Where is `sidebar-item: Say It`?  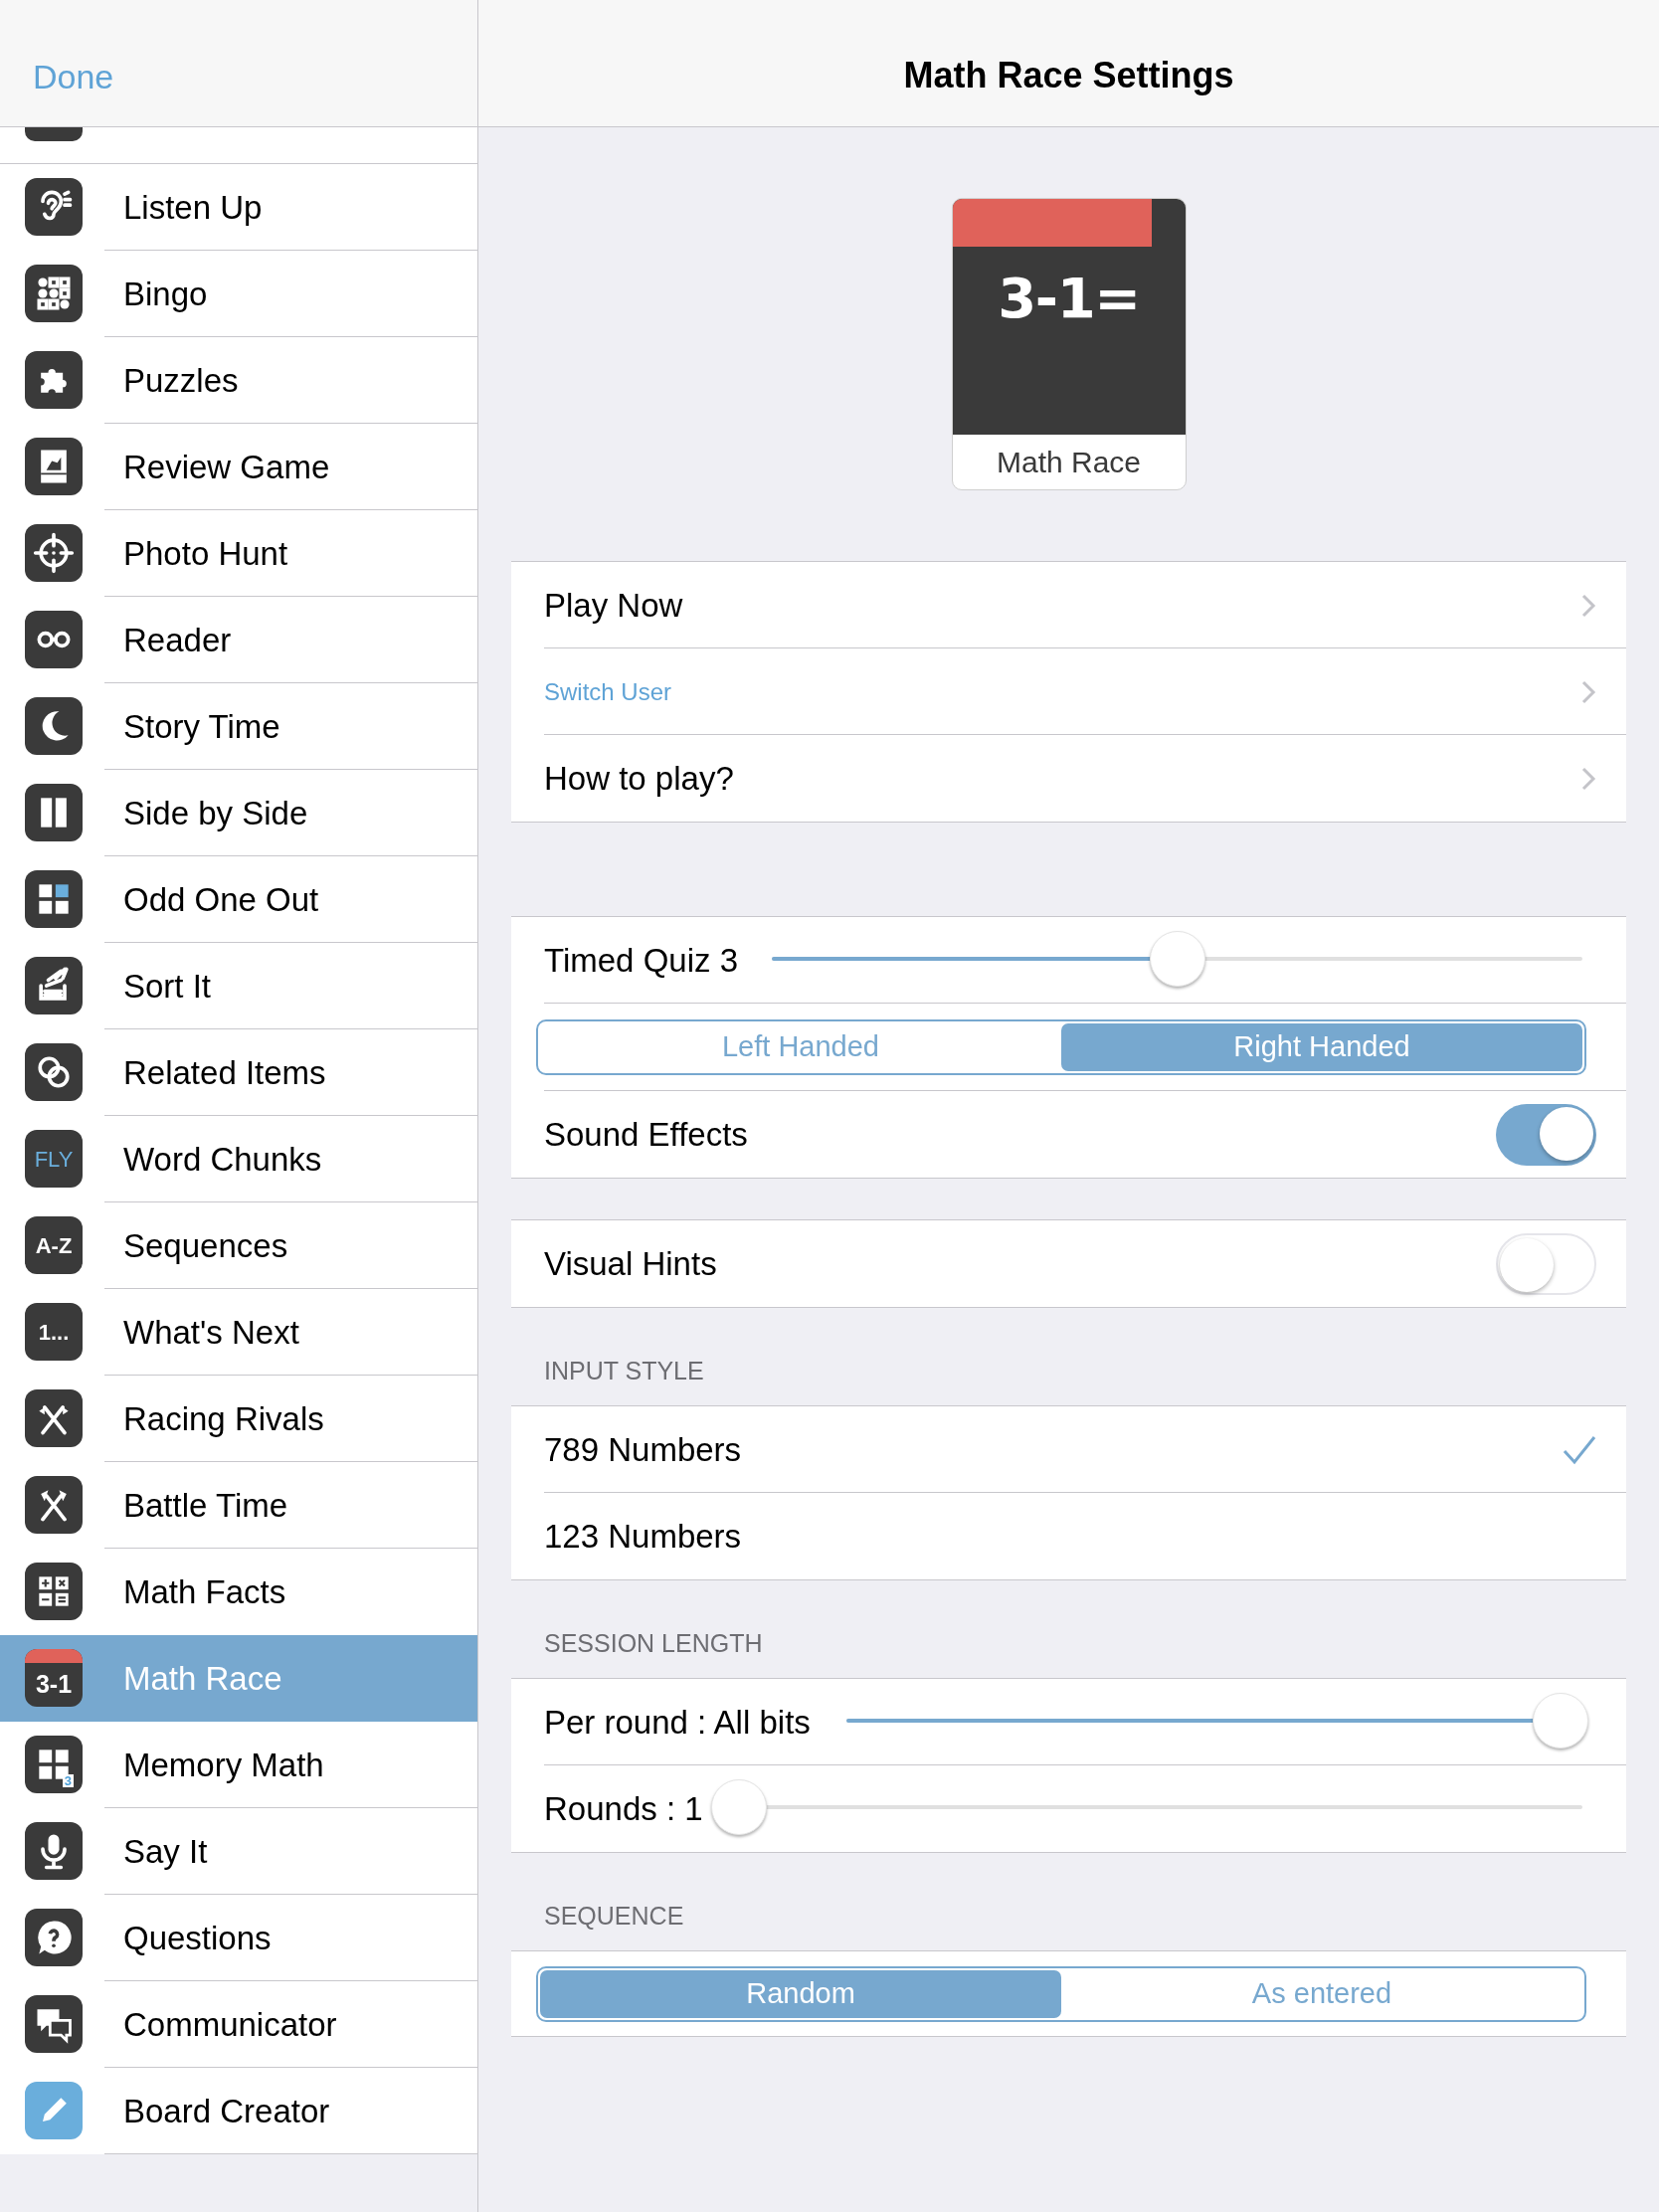
sidebar-item: Say It is located at coordinates (238, 1851).